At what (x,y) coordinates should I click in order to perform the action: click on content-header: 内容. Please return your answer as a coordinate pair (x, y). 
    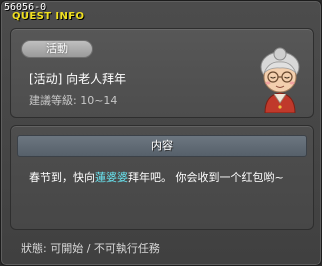
    Looking at the image, I should click on (162, 146).